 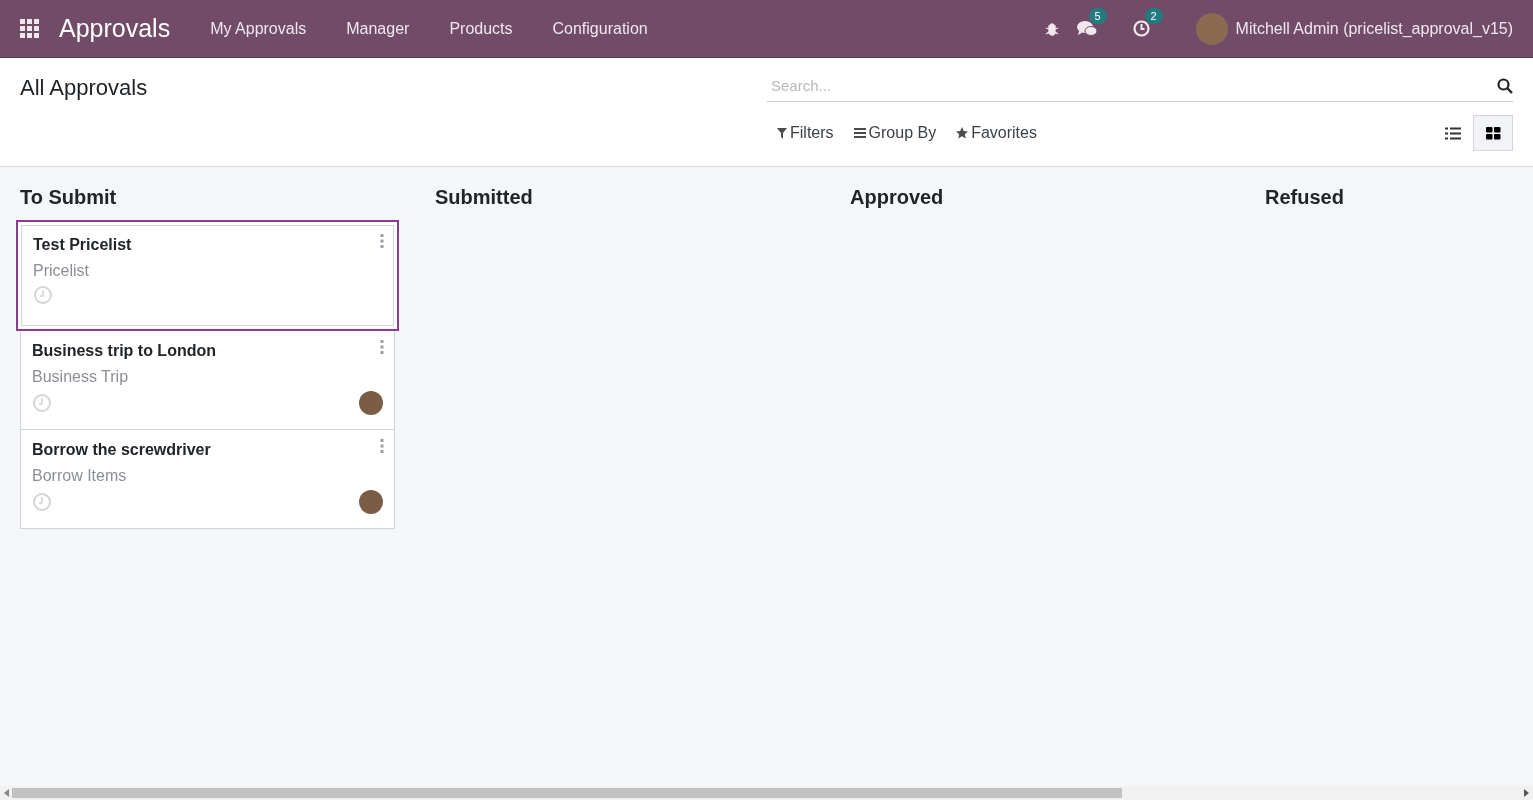 What do you see at coordinates (1505, 85) in the screenshot?
I see `search-icon` at bounding box center [1505, 85].